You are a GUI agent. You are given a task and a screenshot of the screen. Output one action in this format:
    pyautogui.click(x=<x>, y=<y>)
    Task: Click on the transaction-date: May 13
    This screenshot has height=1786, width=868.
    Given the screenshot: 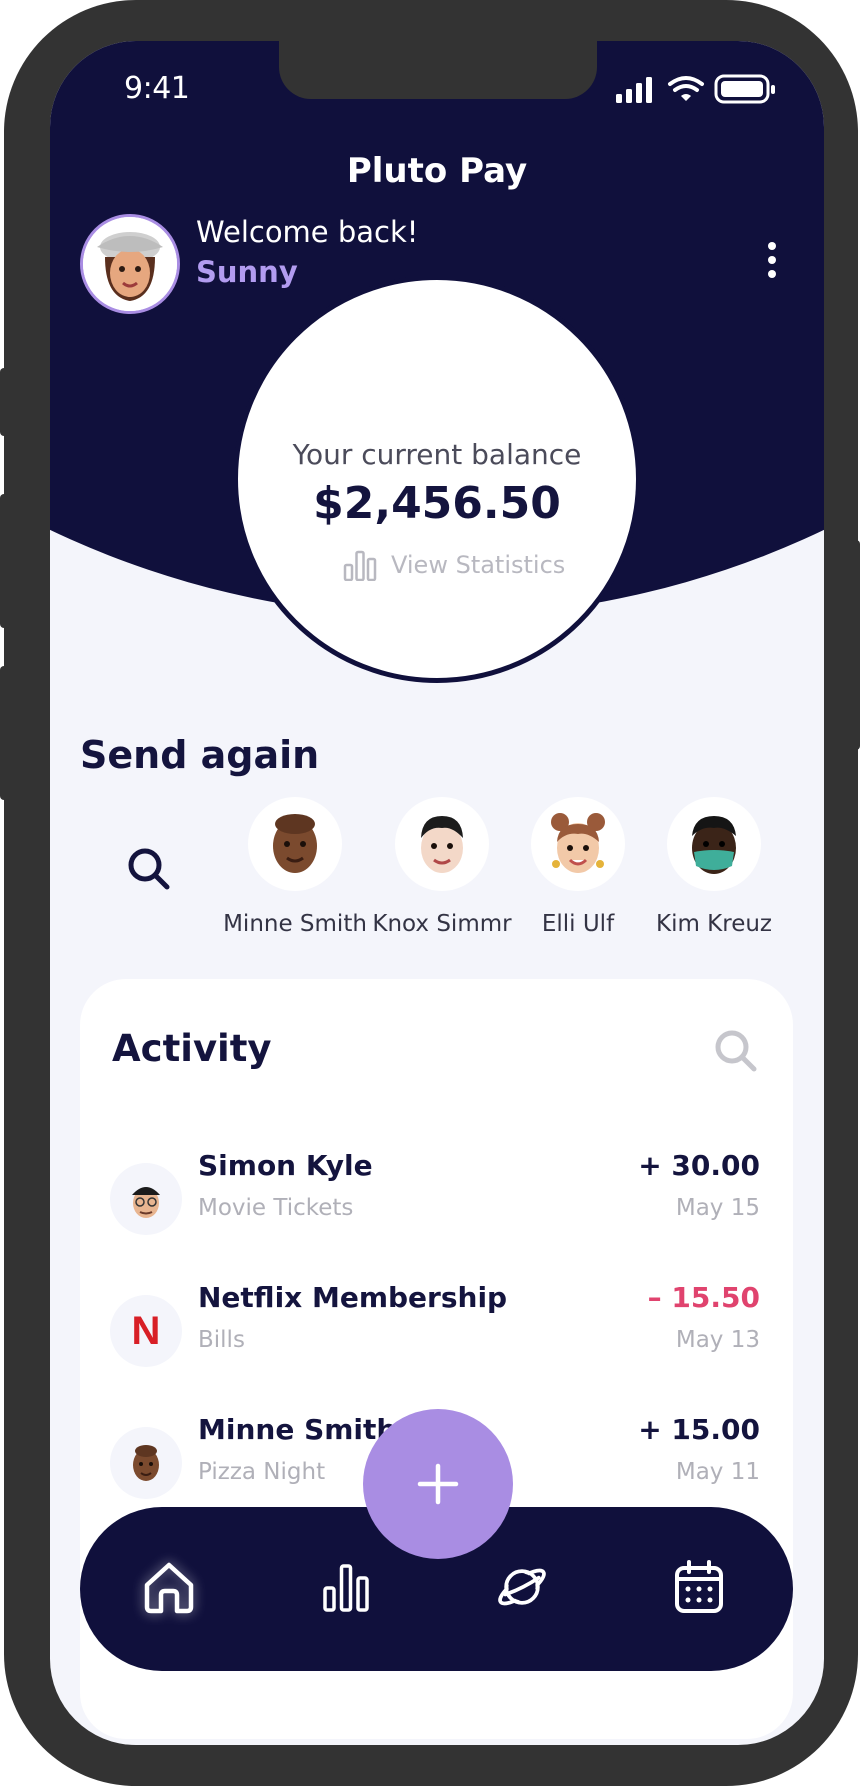 What is the action you would take?
    pyautogui.click(x=717, y=1340)
    